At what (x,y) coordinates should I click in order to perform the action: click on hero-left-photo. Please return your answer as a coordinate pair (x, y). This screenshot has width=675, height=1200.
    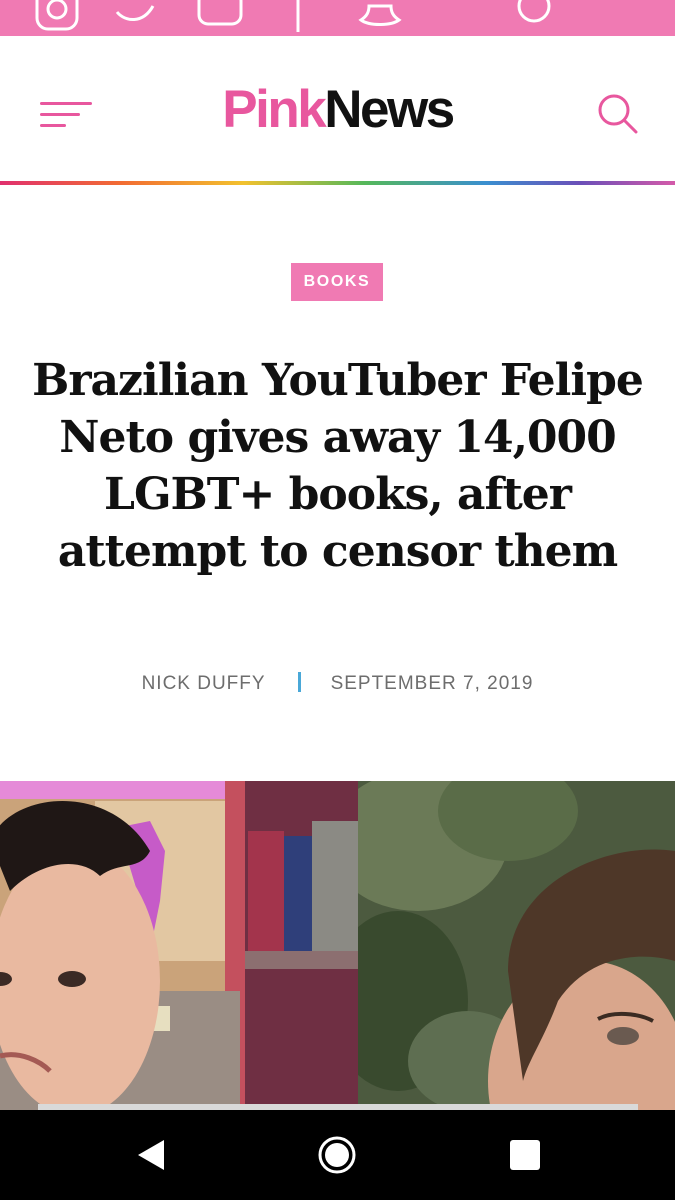
    Looking at the image, I should click on (179, 945).